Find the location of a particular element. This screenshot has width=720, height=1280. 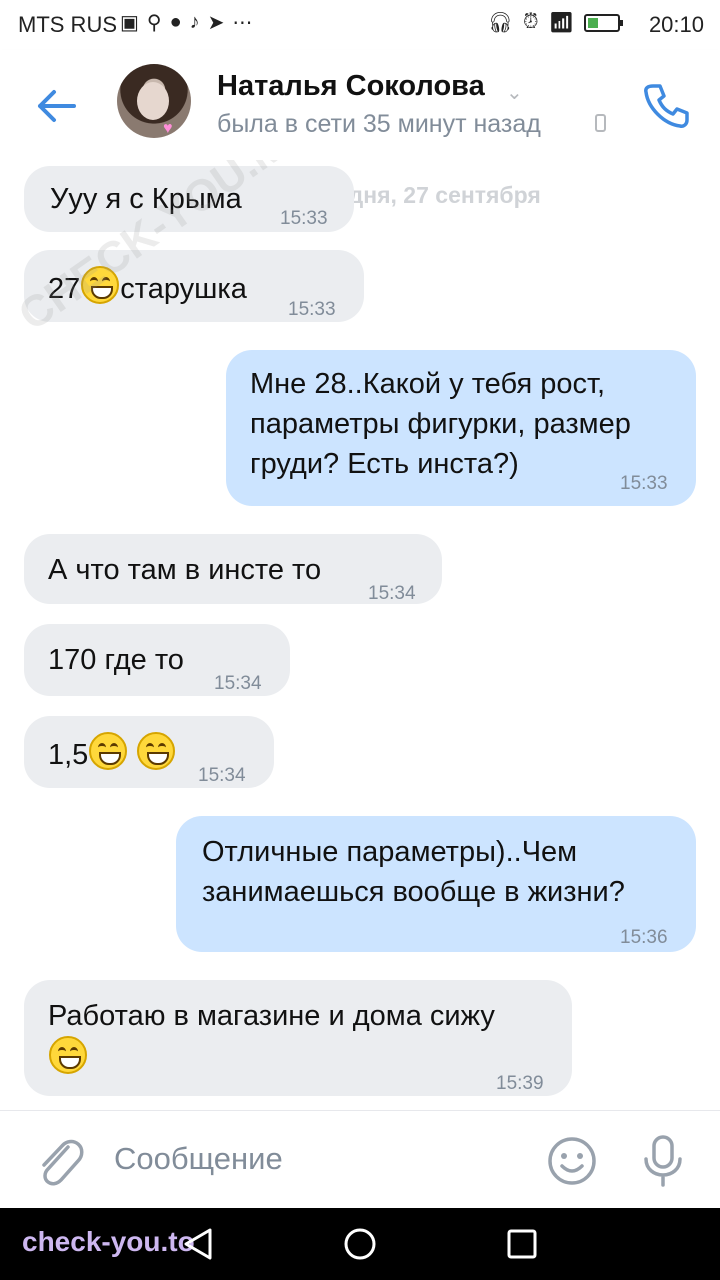

mobile-device-icon is located at coordinates (600, 123).